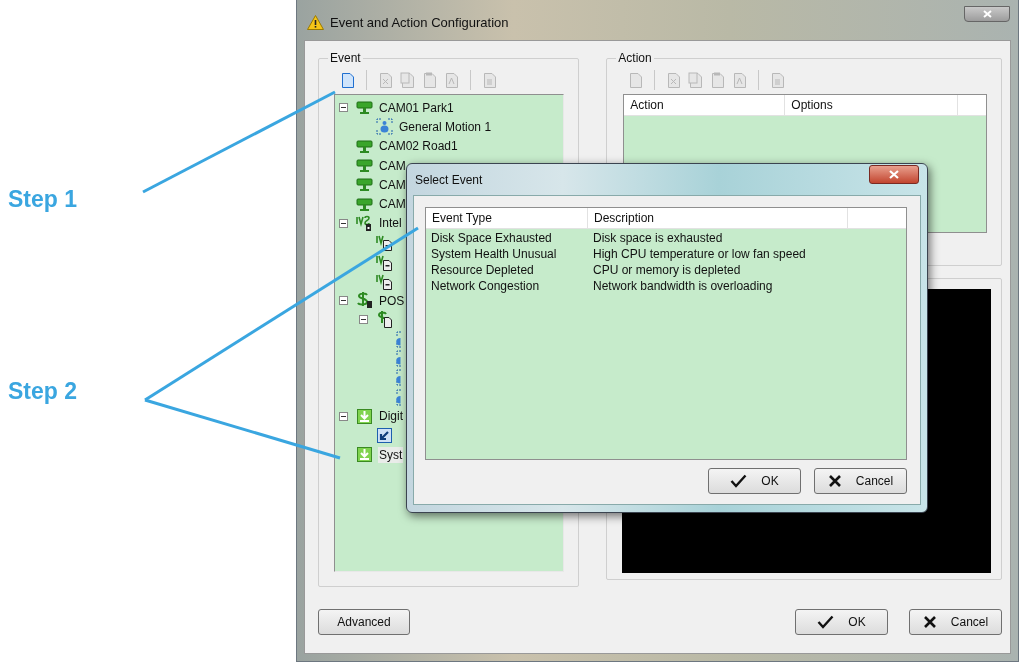  Describe the element at coordinates (315, 22) in the screenshot. I see `warning-icon` at that location.